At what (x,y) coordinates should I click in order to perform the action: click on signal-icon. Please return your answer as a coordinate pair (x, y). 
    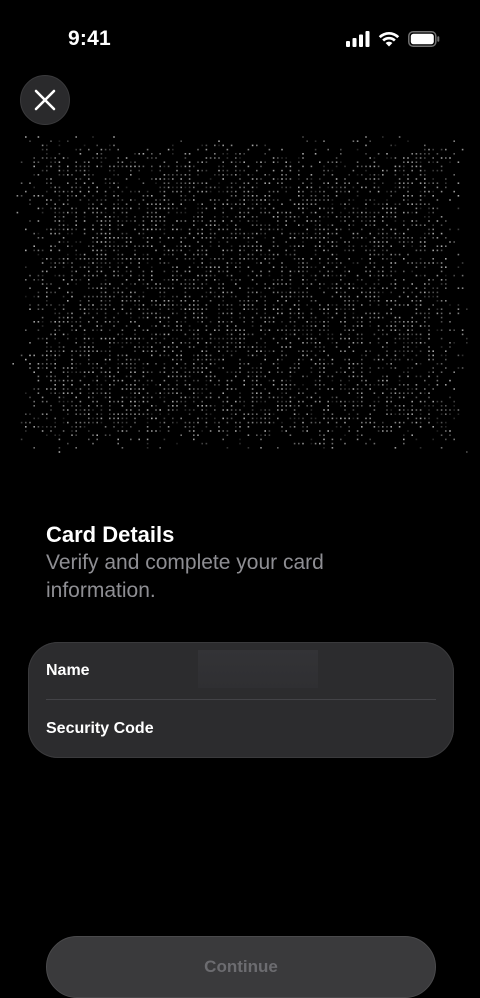
    Looking at the image, I should click on (358, 39).